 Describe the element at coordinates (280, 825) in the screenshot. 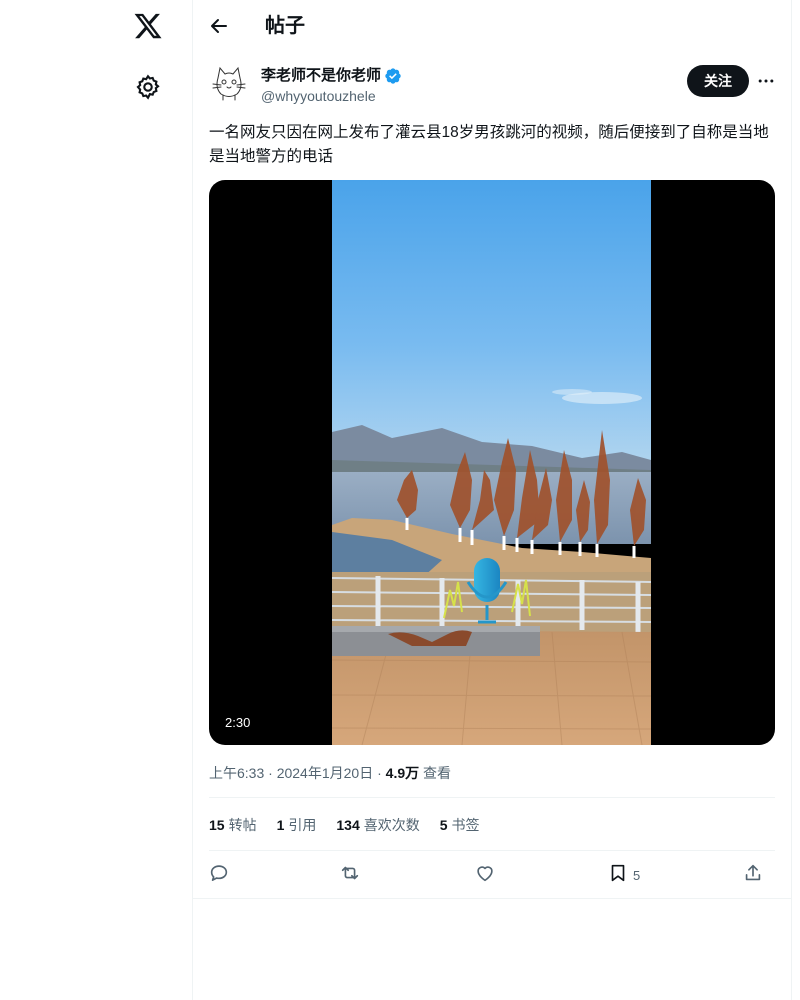

I see `stat-count: 1` at that location.